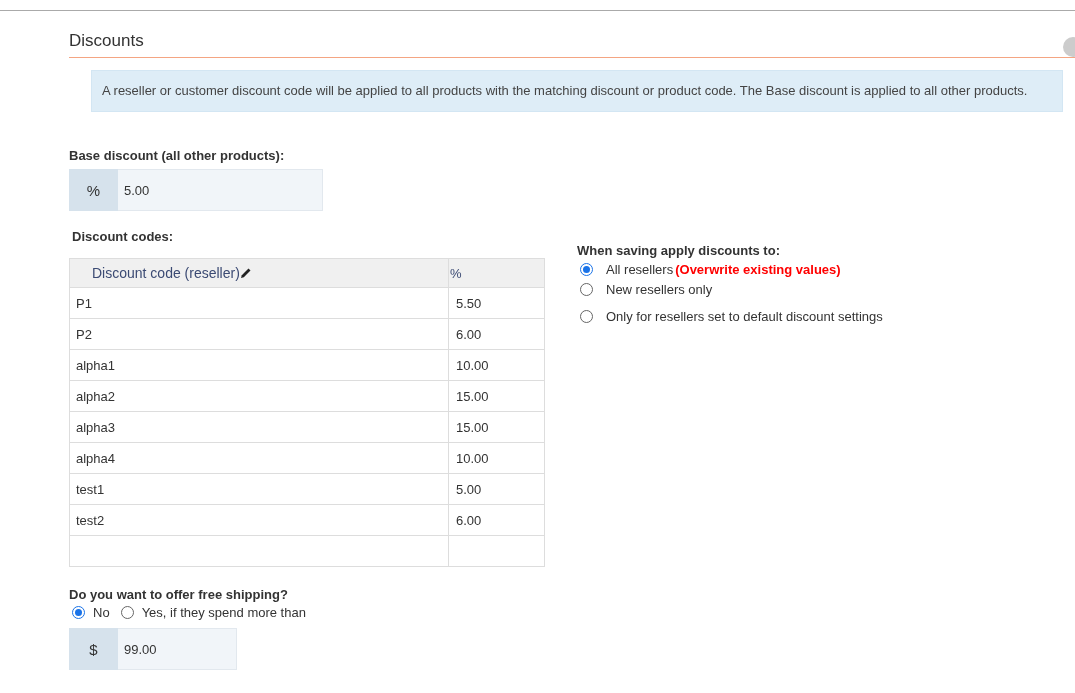  What do you see at coordinates (577, 91) in the screenshot?
I see `info-message: A reseller or customer discount code will be applied to all products with the matching discount or product code. The Base discount is applied to all other products.` at bounding box center [577, 91].